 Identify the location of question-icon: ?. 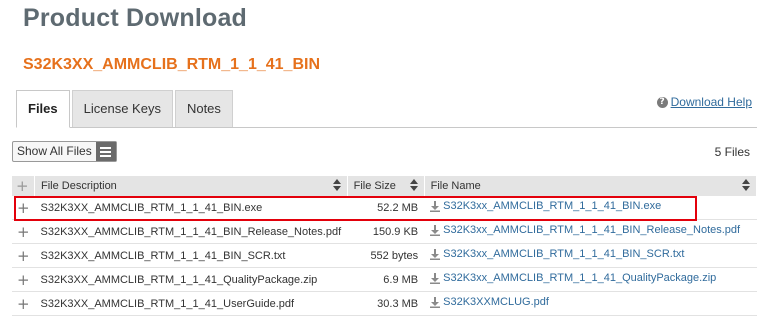
(662, 102).